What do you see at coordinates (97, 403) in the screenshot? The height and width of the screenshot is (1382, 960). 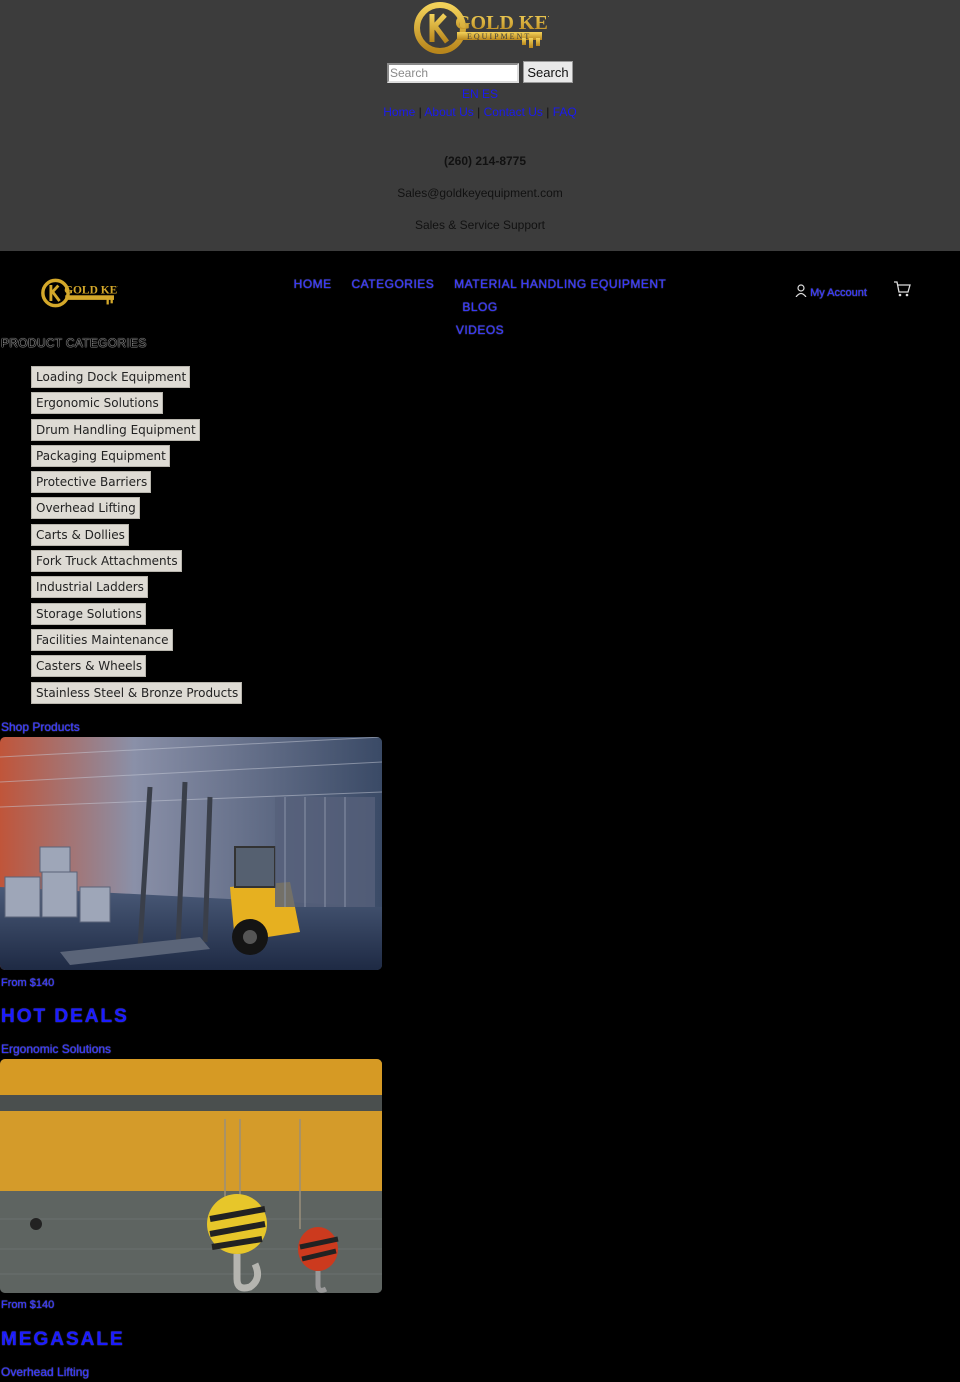 I see `category-item: Ergonomic Solutions` at bounding box center [97, 403].